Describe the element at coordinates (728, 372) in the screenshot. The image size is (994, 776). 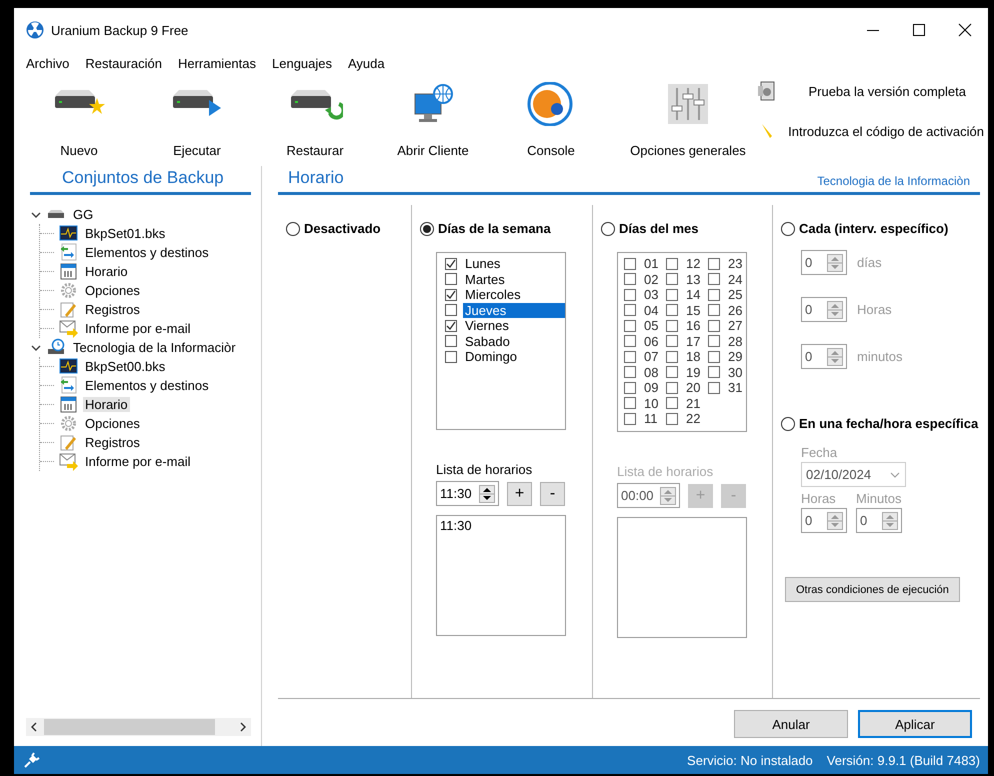
I see `checkbox: 30` at that location.